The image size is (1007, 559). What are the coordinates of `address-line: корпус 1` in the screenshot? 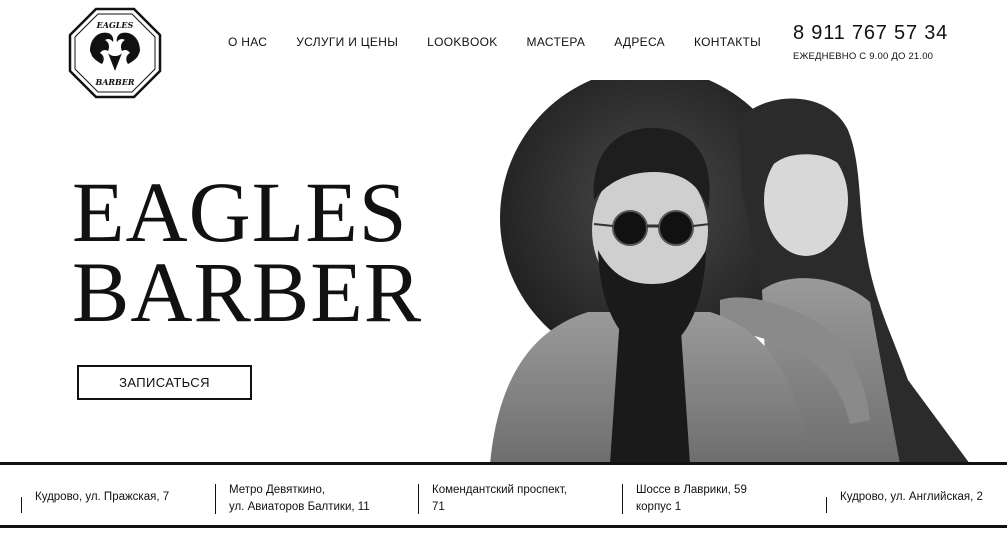 It's located at (659, 507).